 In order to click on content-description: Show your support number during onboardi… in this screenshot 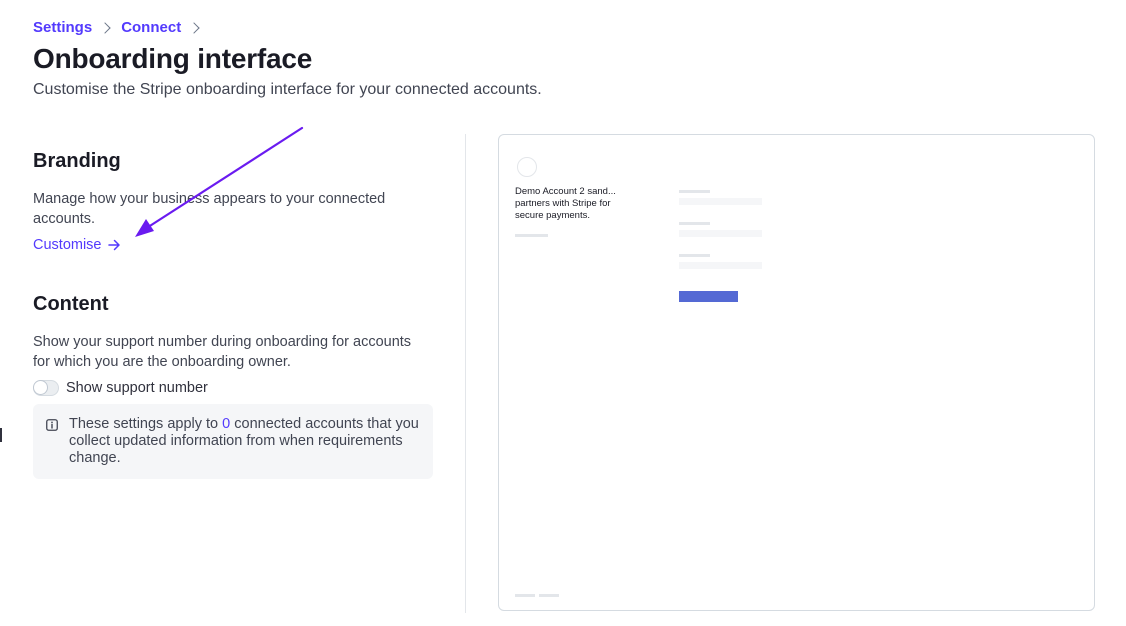, I will do `click(222, 352)`.